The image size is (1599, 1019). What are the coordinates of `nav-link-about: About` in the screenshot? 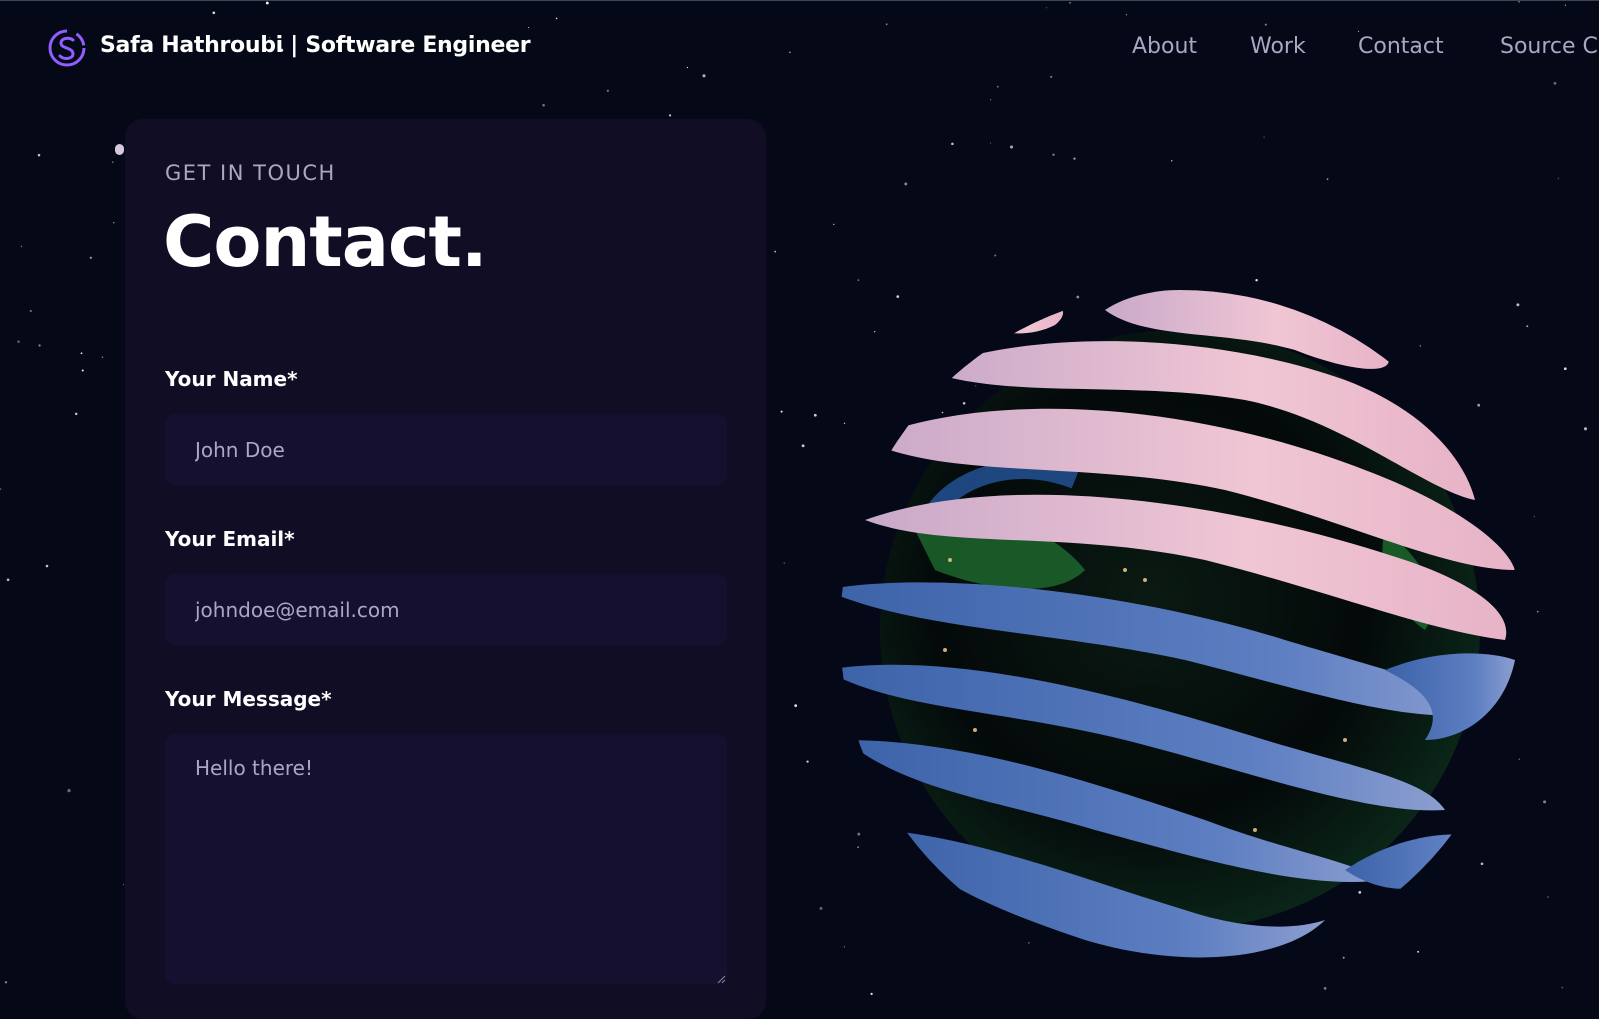 It's located at (1164, 46).